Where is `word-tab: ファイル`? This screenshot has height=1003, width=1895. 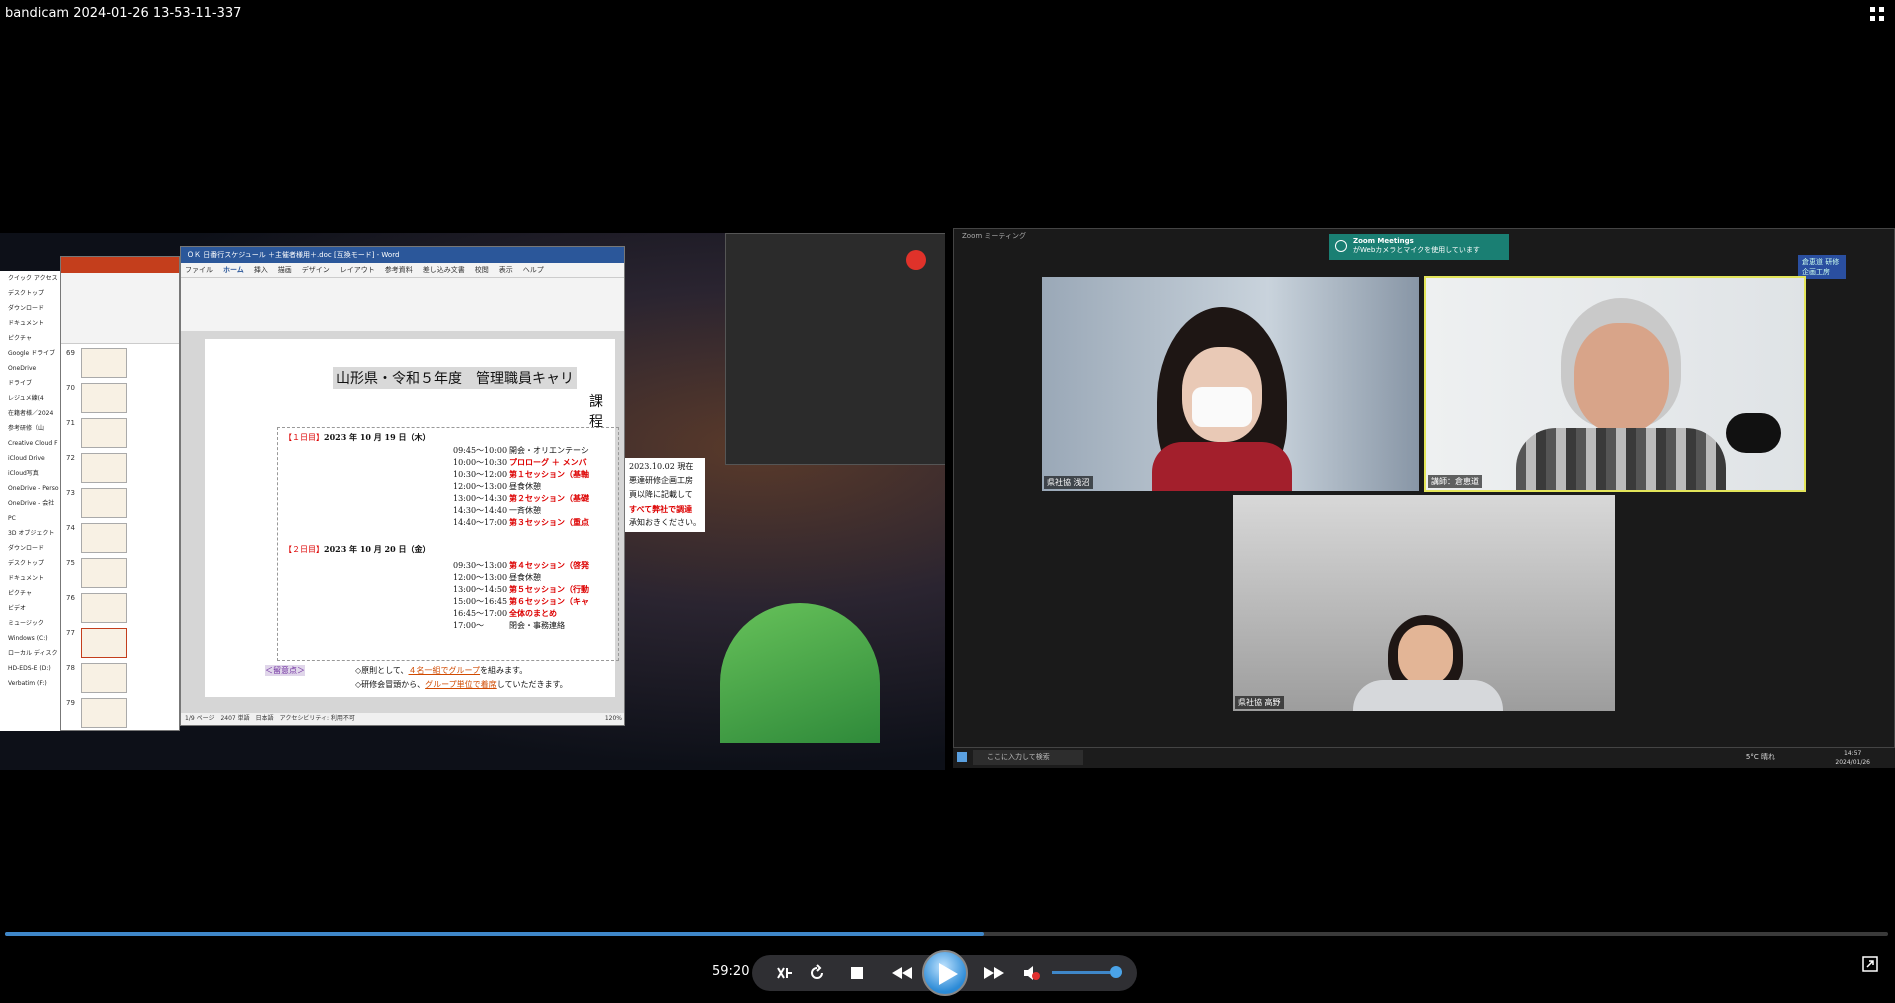
word-tab: ファイル is located at coordinates (199, 270).